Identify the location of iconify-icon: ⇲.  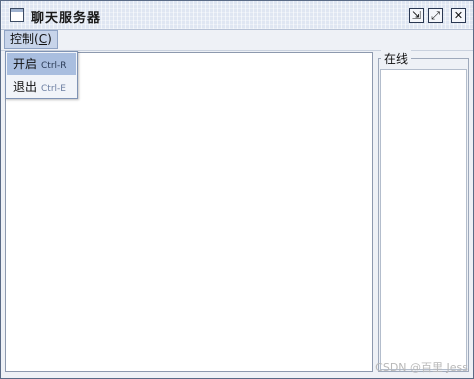
(416, 15).